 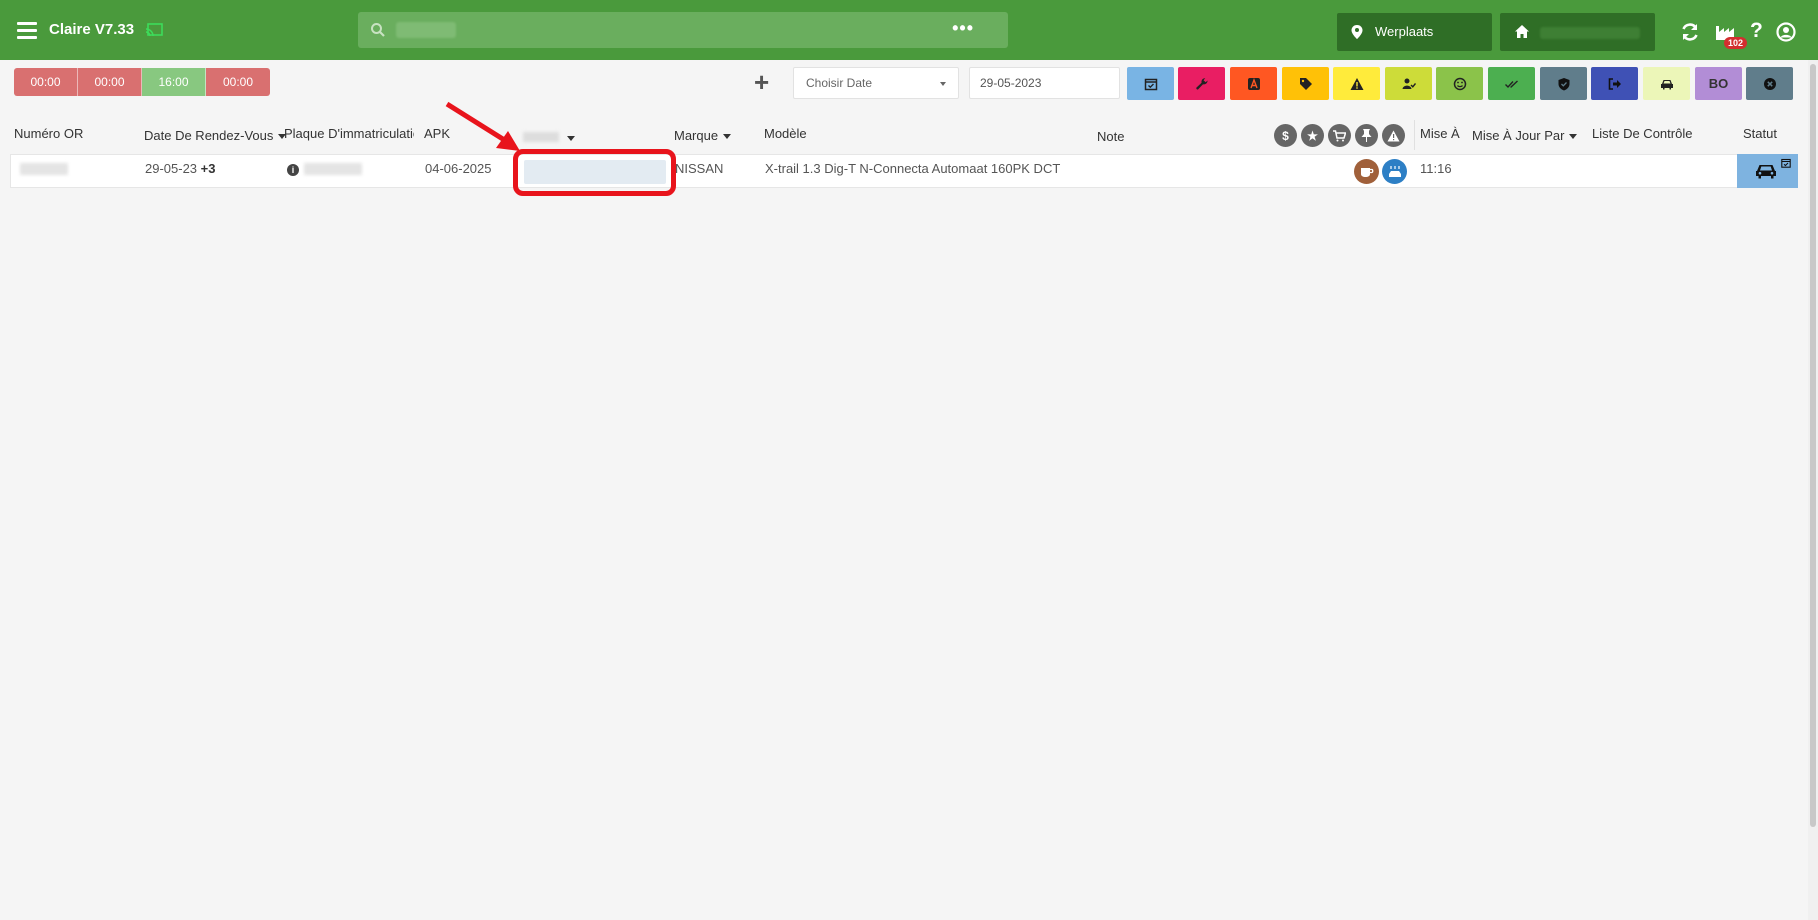 I want to click on cancel-filter-button, so click(x=1769, y=83).